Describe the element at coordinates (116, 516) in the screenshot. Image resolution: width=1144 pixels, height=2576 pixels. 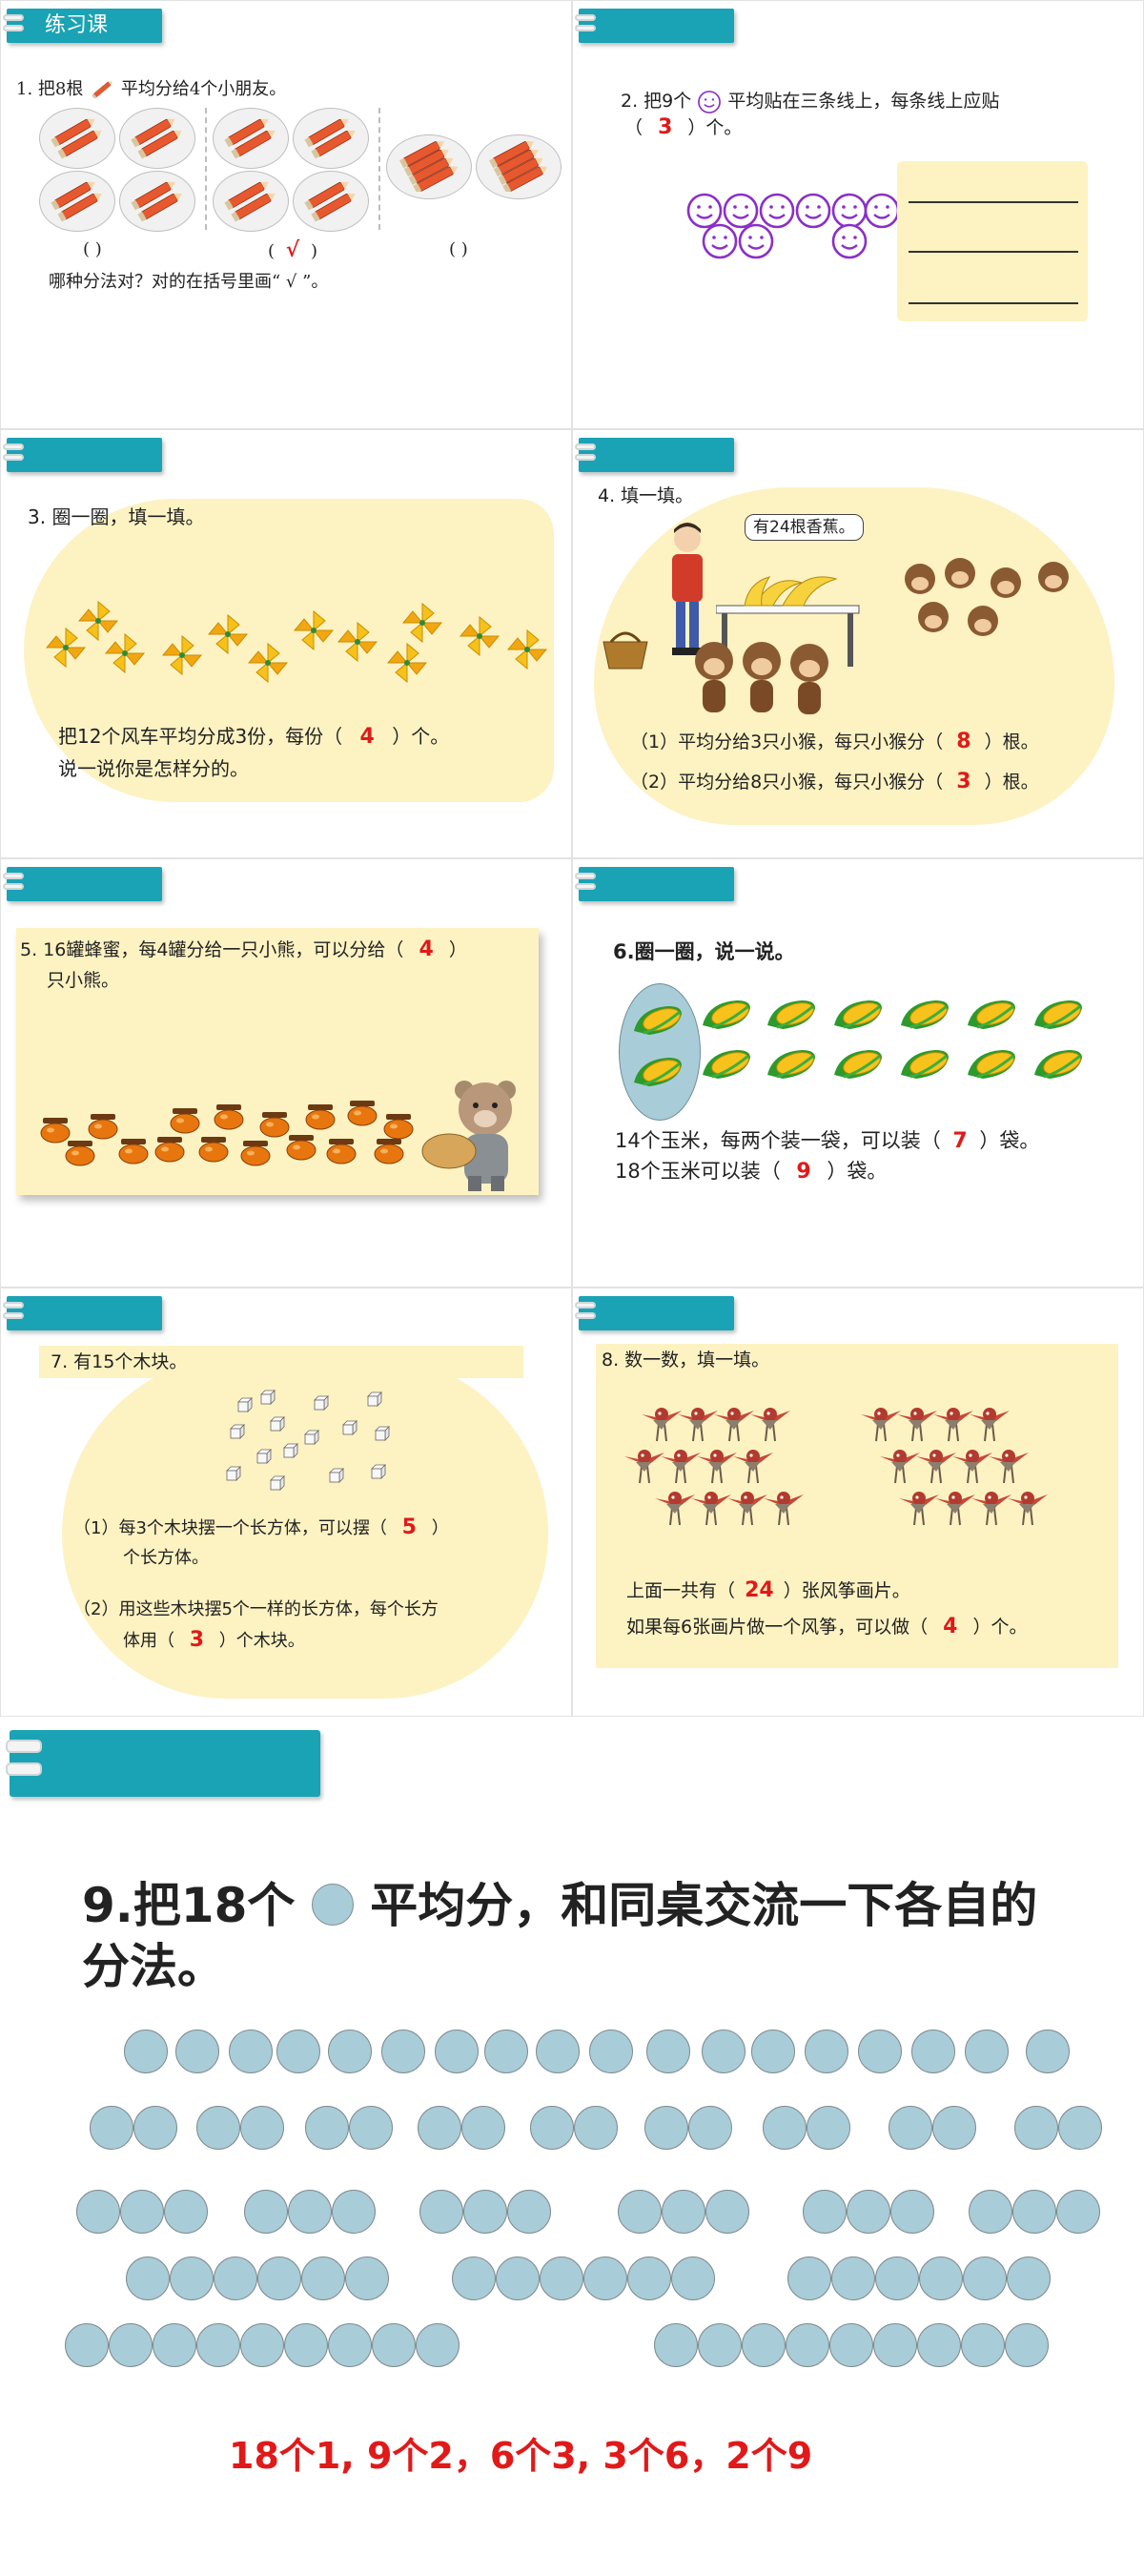
I see `question-3-title: 3. 圈一圈，填一填。` at that location.